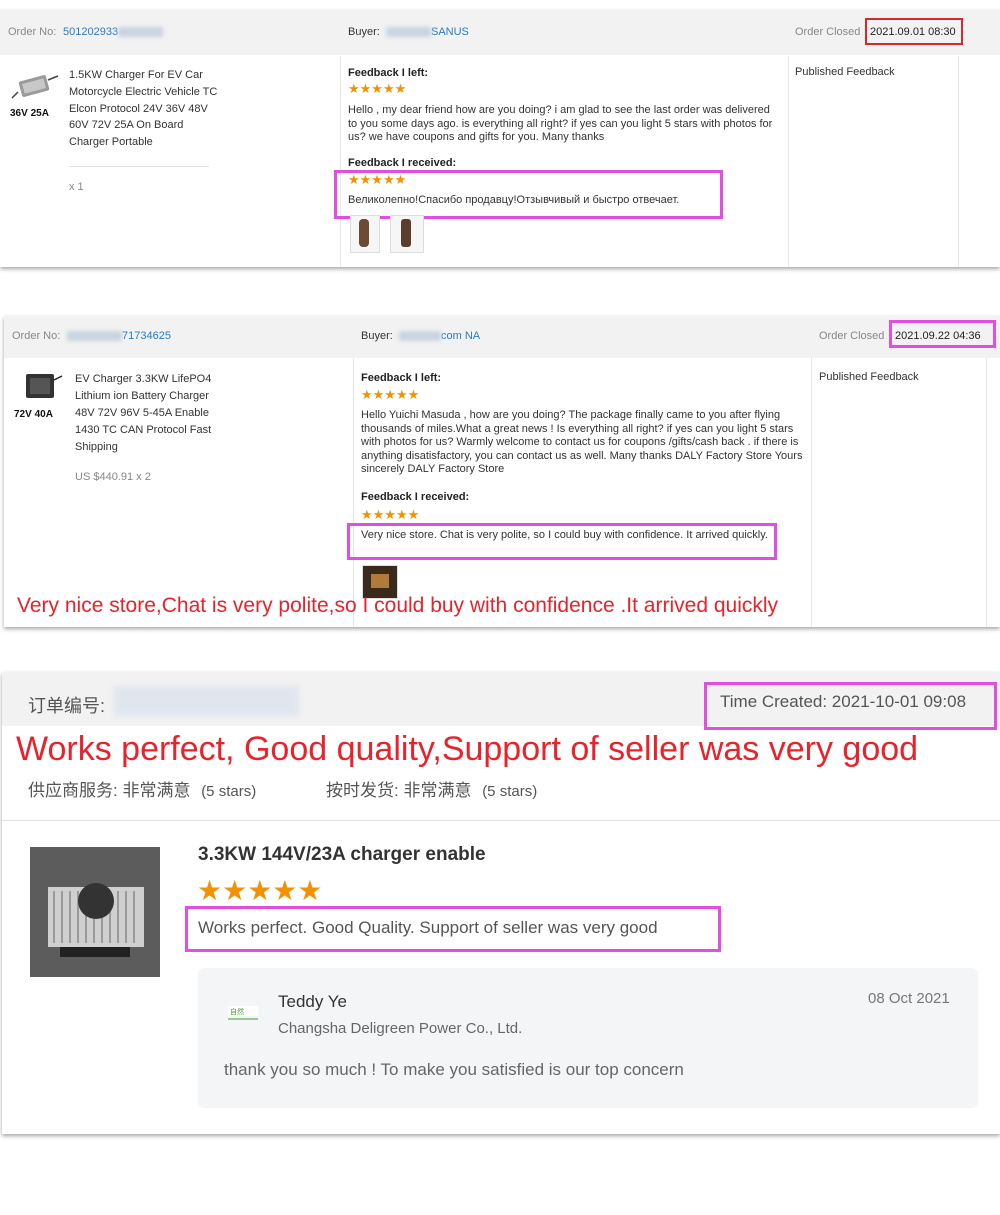 Image resolution: width=1000 pixels, height=1215 pixels. I want to click on order-no-link: 501202933, so click(113, 32).